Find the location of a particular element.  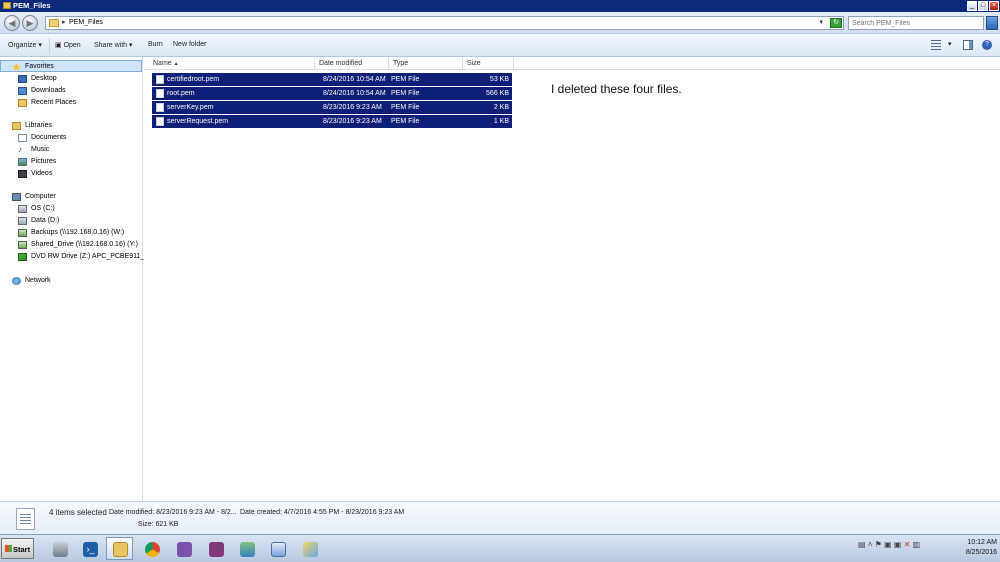

libraries-icon is located at coordinates (16, 126).